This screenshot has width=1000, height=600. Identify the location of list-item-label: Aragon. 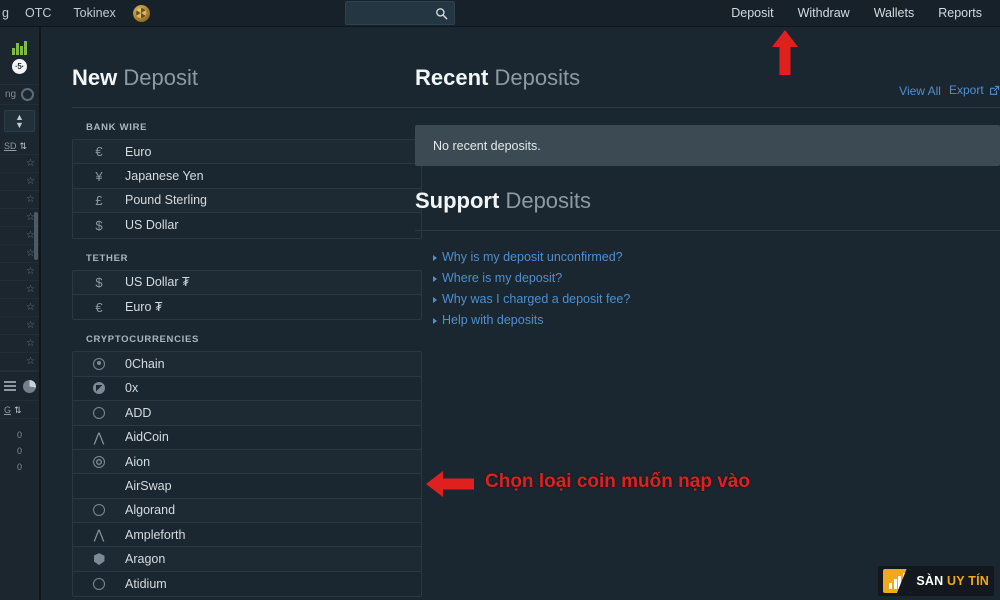
(145, 559).